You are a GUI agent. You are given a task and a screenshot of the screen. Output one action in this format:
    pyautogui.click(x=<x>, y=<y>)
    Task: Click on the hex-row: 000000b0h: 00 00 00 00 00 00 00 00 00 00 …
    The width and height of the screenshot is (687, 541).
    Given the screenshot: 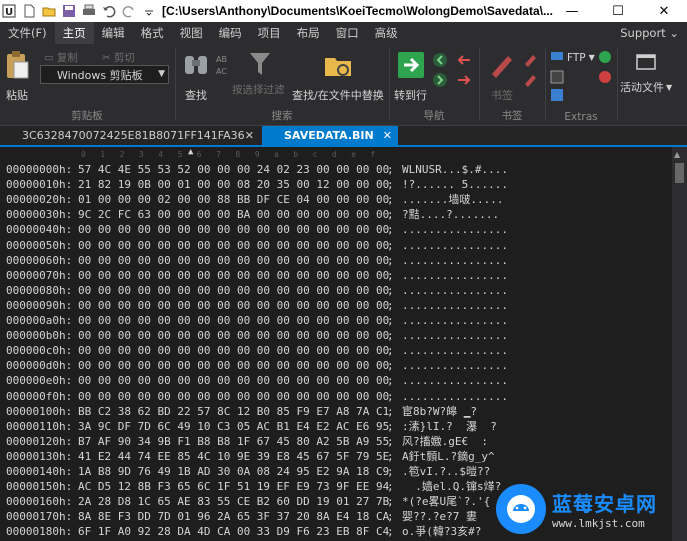 What is the action you would take?
    pyautogui.click(x=257, y=335)
    